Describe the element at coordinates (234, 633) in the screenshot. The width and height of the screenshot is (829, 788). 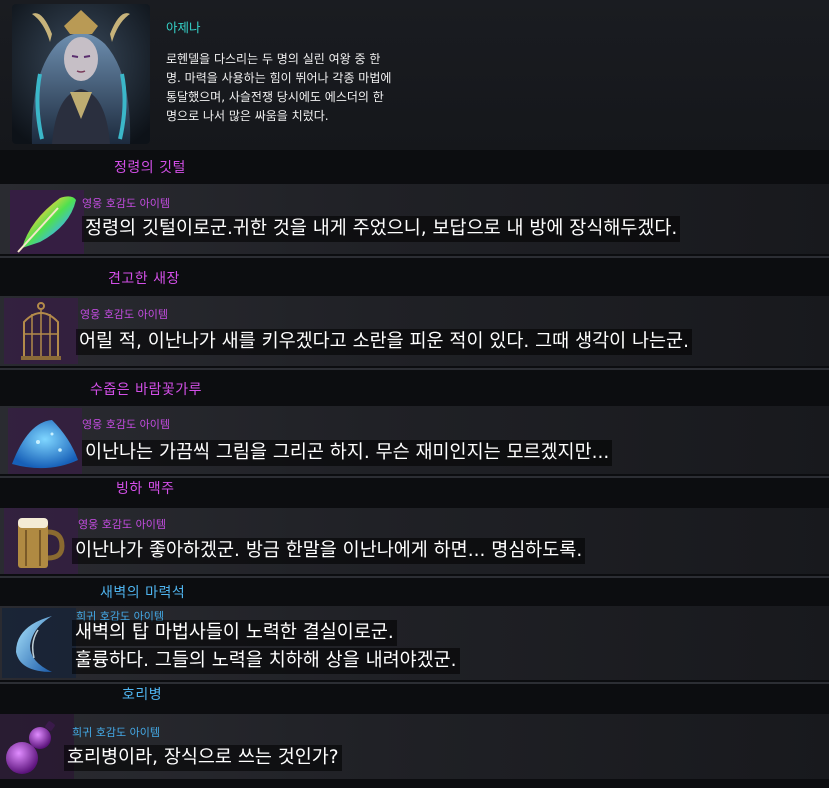
I see `item-dialogue: 새벽의 탑 마법사들이 노력한 결실이로군.` at that location.